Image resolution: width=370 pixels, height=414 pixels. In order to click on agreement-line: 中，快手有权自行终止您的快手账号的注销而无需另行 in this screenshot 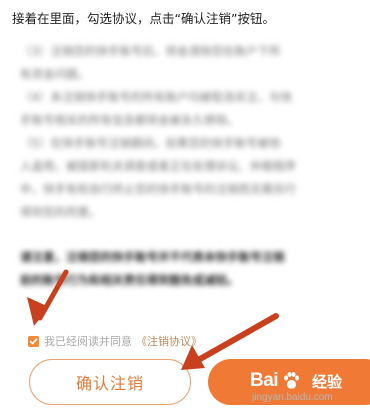, I will do `click(158, 189)`.